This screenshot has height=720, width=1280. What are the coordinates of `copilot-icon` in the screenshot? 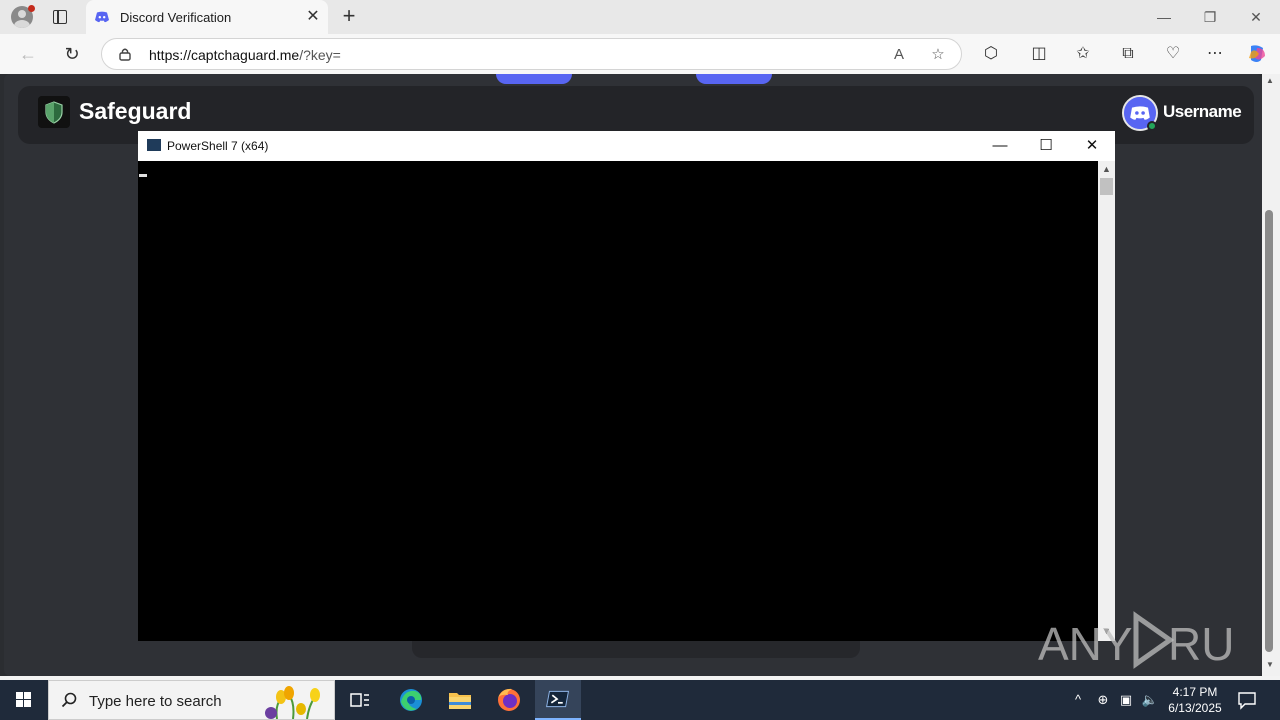 It's located at (1257, 54).